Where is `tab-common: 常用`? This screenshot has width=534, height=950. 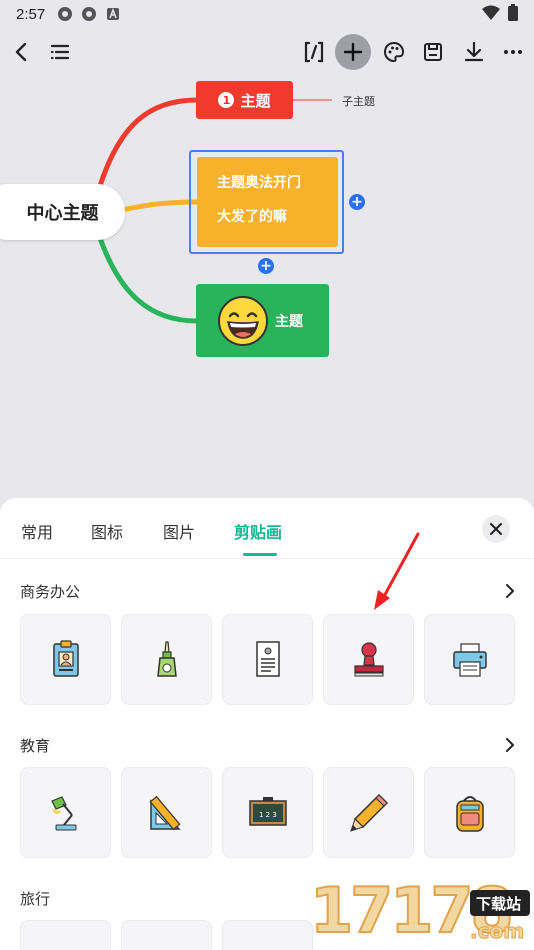 tab-common: 常用 is located at coordinates (37, 531).